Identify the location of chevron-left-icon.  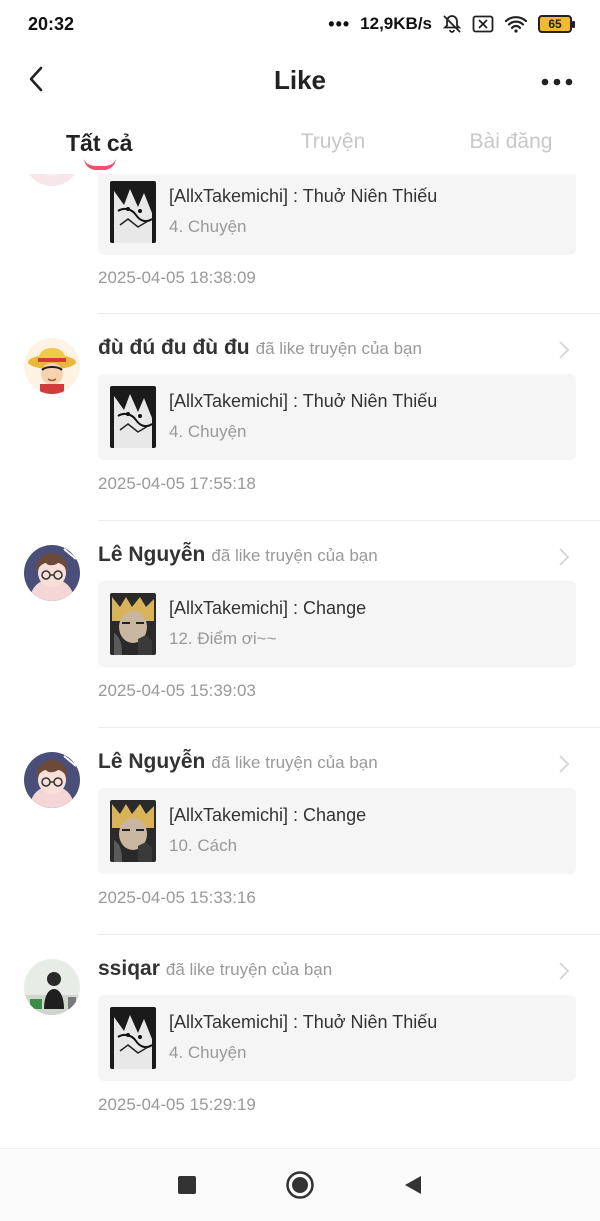
(36, 79).